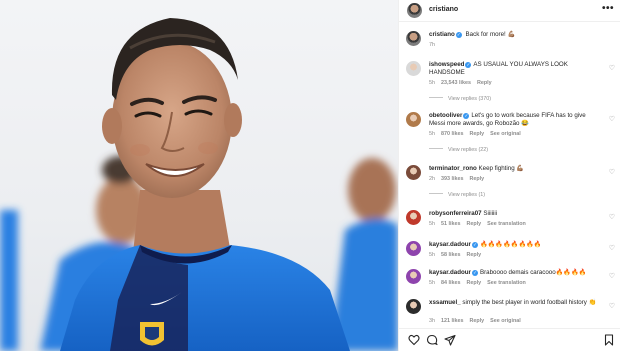 The image size is (620, 351). What do you see at coordinates (468, 150) in the screenshot?
I see `view-replies-label: View replies (22)` at bounding box center [468, 150].